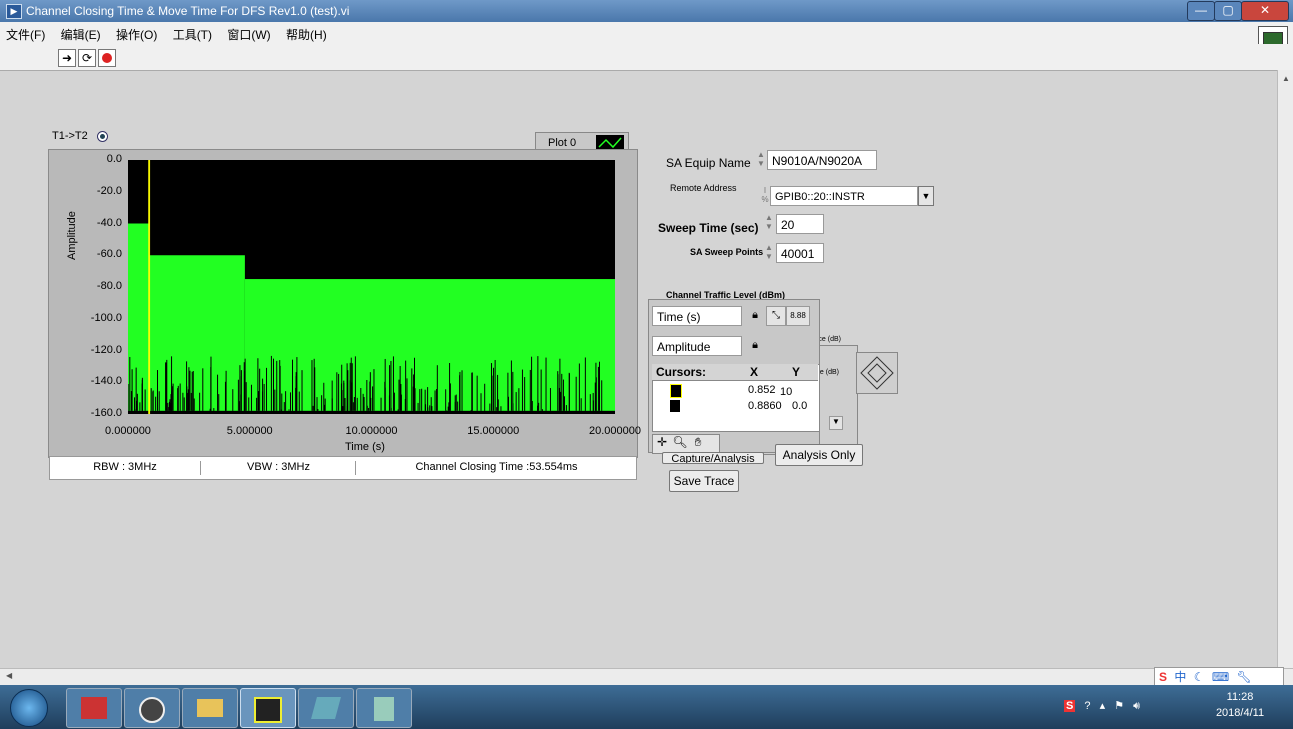 The height and width of the screenshot is (729, 1293). Describe the element at coordinates (125, 467) in the screenshot. I see `rbw-readout: RBW : 3MHz` at that location.